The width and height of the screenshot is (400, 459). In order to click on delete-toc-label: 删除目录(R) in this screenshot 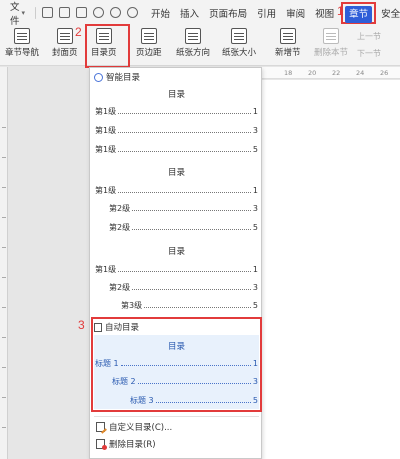, I will do `click(132, 445)`.